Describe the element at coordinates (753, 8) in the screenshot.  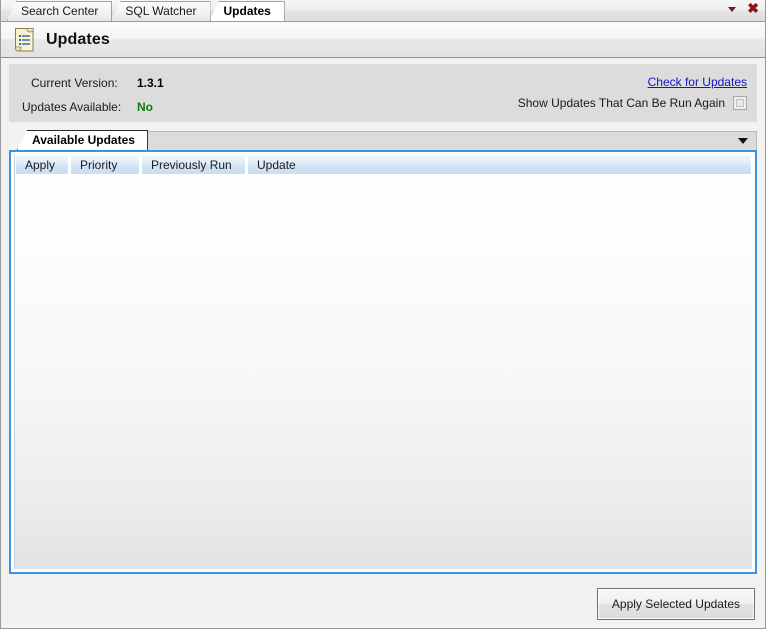
I see `close-icon: ✖` at that location.